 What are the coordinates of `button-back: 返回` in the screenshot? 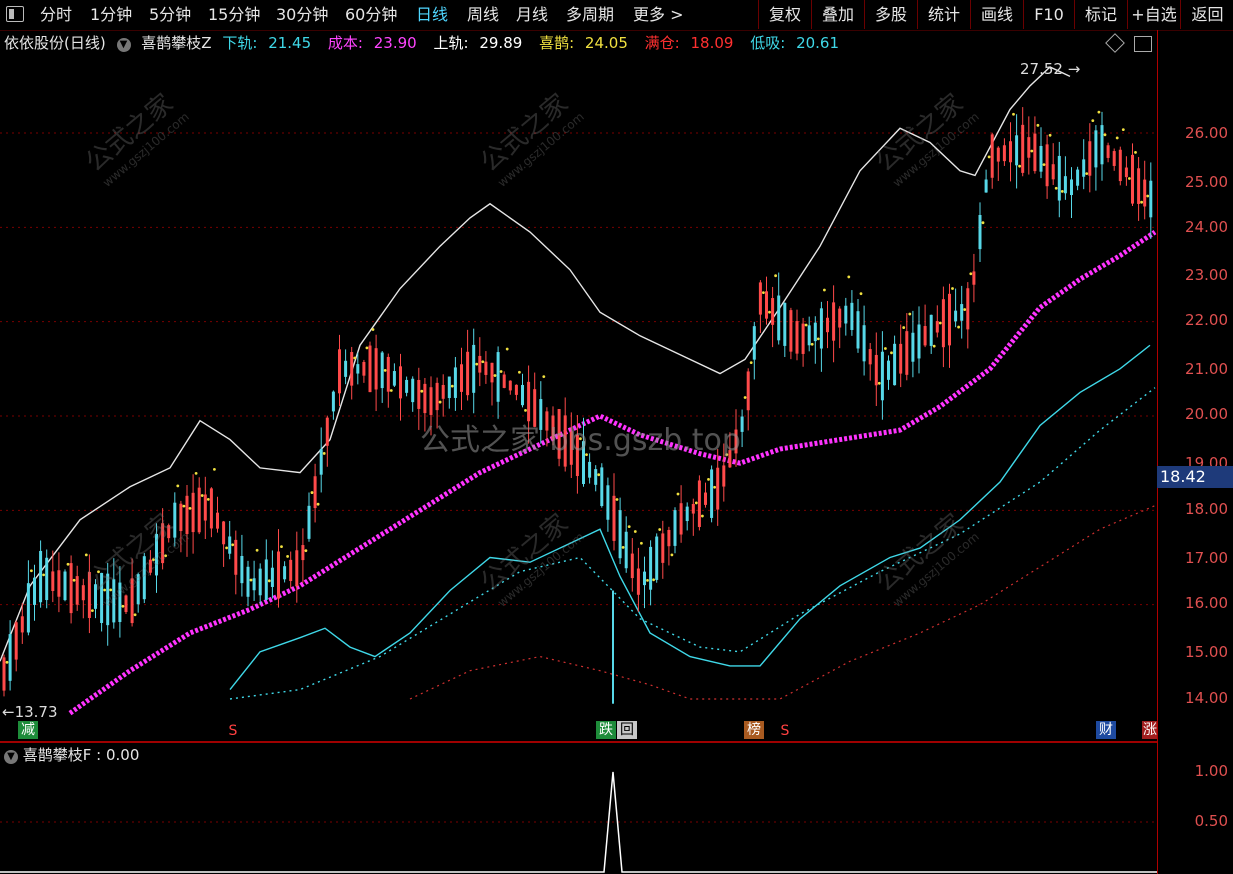 It's located at (1206, 14).